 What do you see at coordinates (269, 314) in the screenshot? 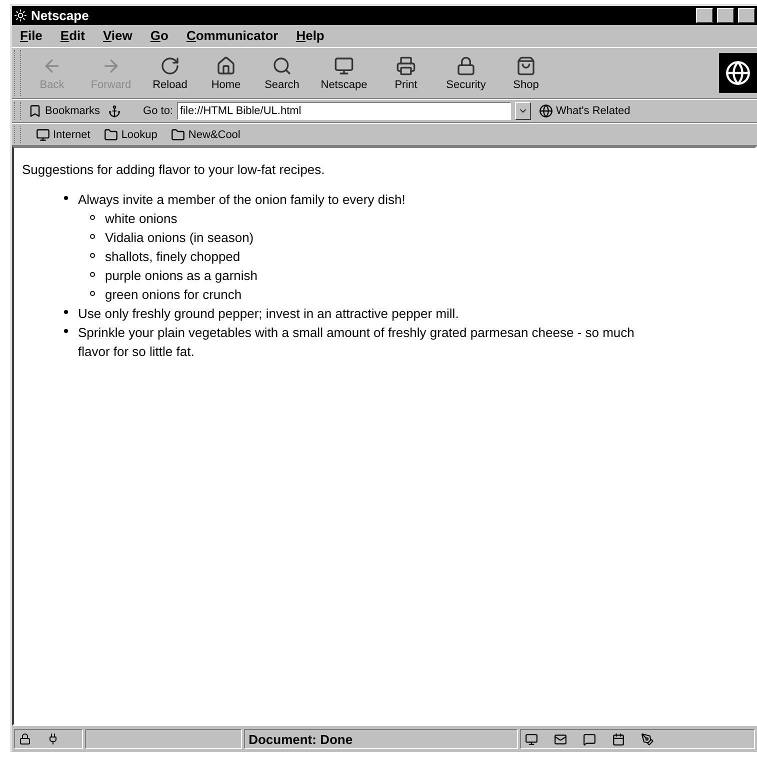
I see `list-item-text: Use only freshly ground pepper; invest in an attractive pepper mill.` at bounding box center [269, 314].